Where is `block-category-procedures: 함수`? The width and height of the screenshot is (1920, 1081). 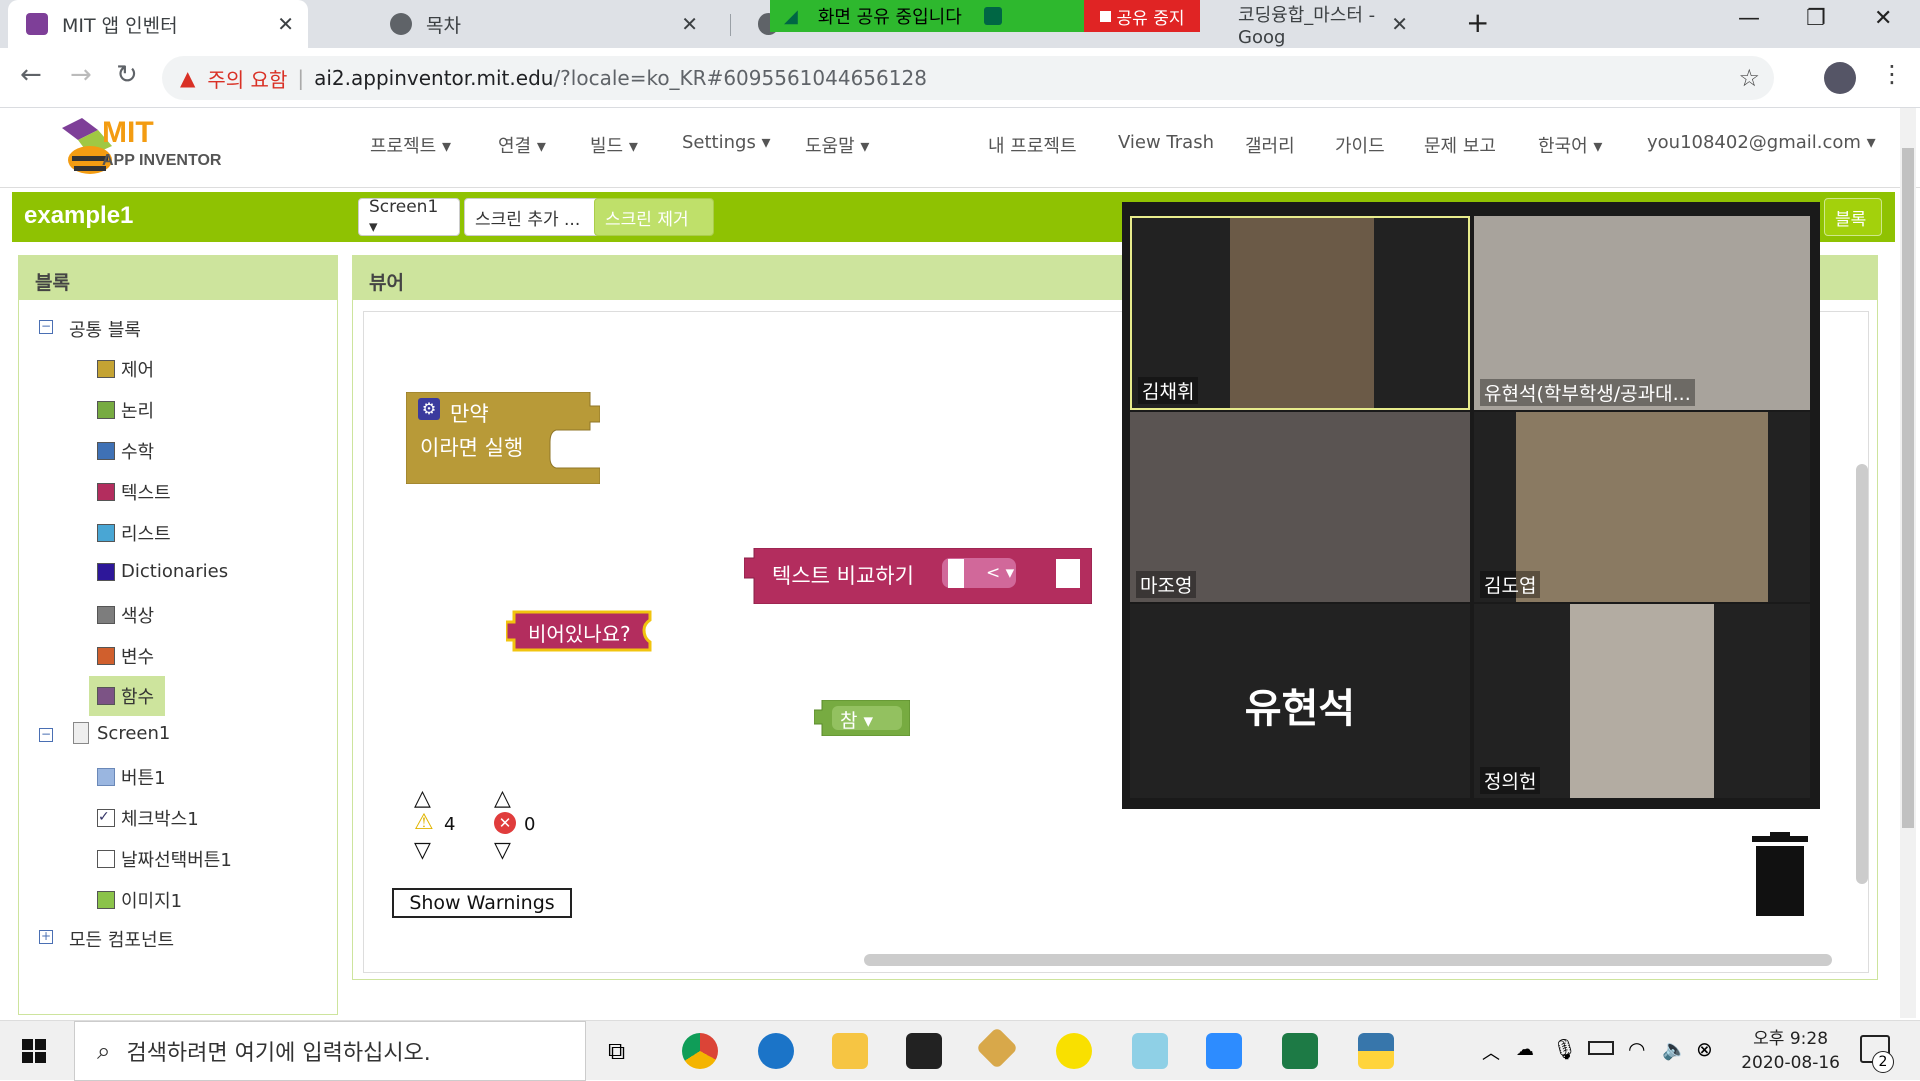 block-category-procedures: 함수 is located at coordinates (127, 696).